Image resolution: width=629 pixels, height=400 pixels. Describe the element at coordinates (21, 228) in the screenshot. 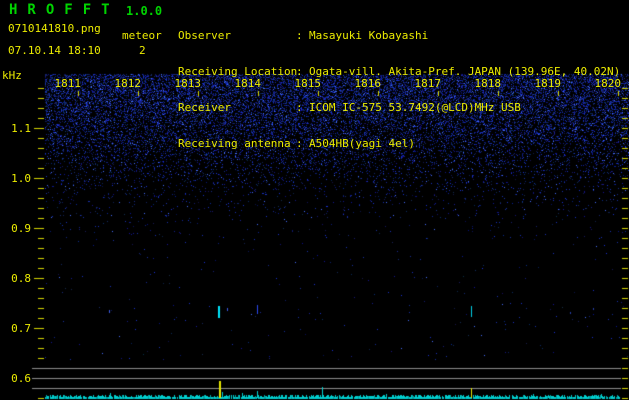

I see `freq-tick-label: 0.9` at that location.